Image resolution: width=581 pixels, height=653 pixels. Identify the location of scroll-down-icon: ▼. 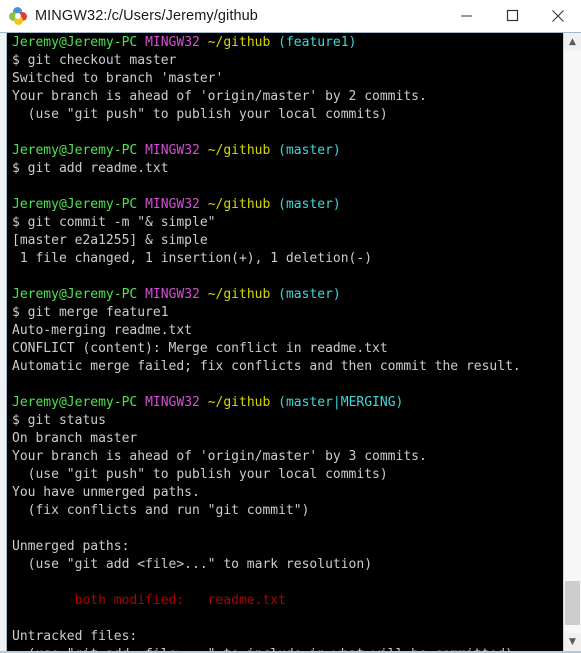
(572, 641).